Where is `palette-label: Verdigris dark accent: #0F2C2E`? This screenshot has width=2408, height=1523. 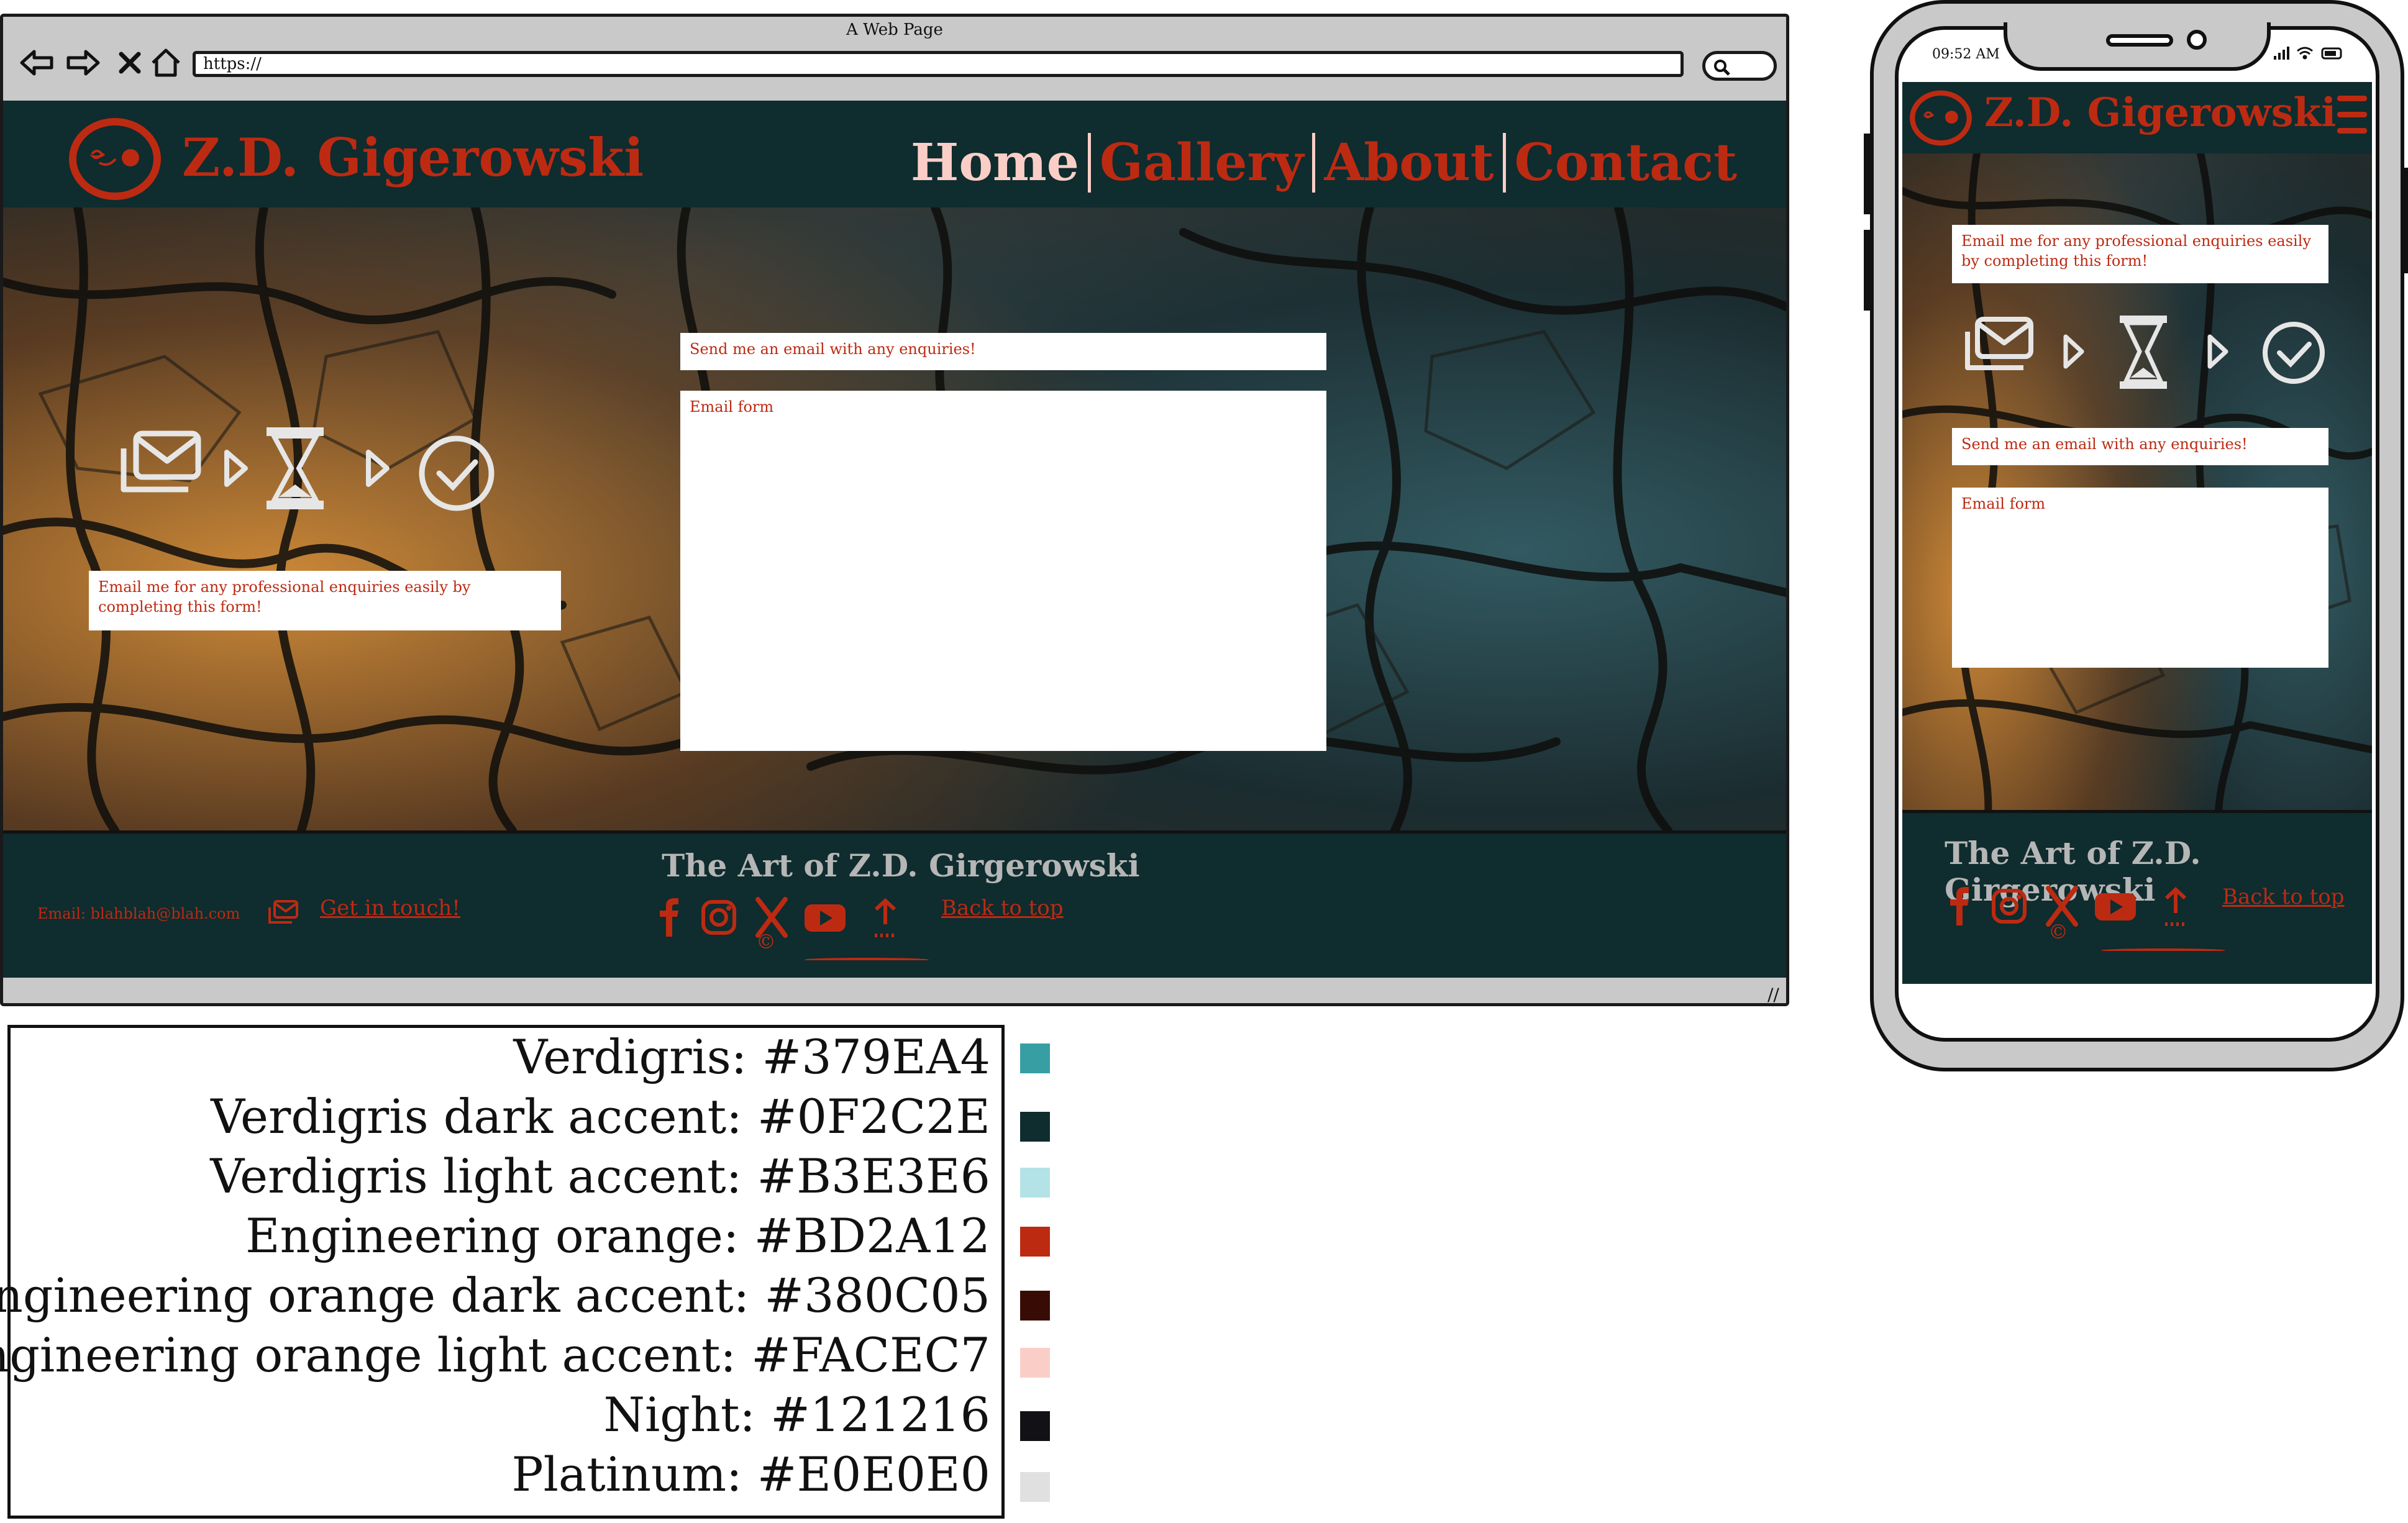
palette-label: Verdigris dark accent: #0F2C2E is located at coordinates (600, 1116).